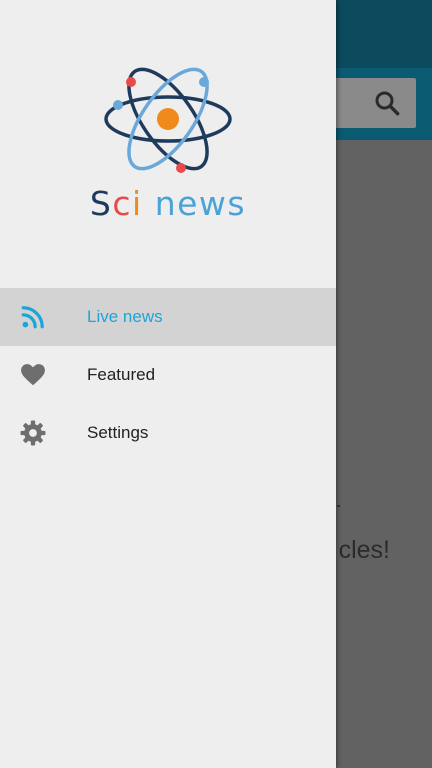 This screenshot has height=768, width=432. What do you see at coordinates (33, 433) in the screenshot?
I see `gear-icon` at bounding box center [33, 433].